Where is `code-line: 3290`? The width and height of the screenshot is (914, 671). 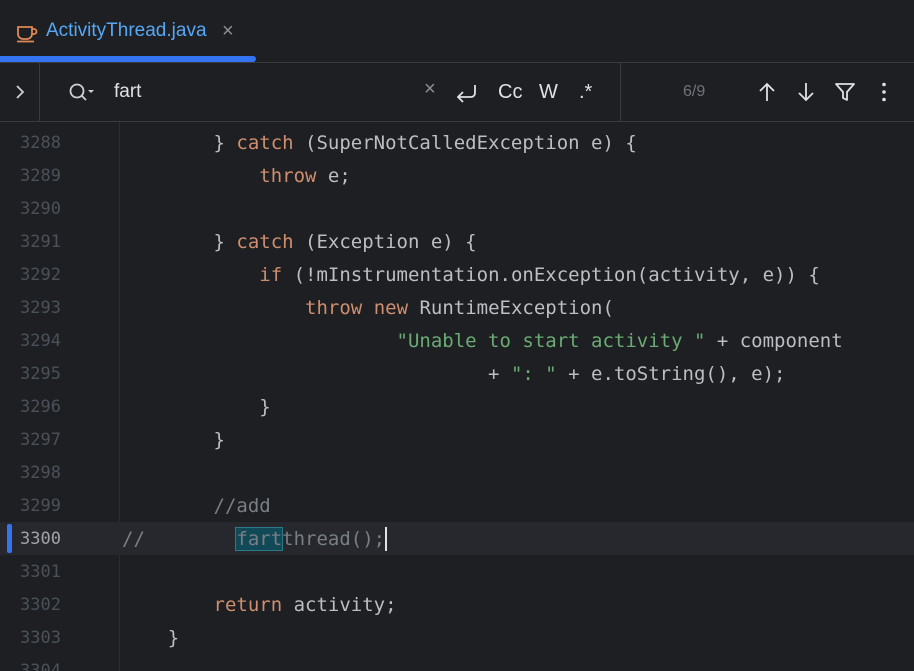
code-line: 3290 is located at coordinates (457, 208).